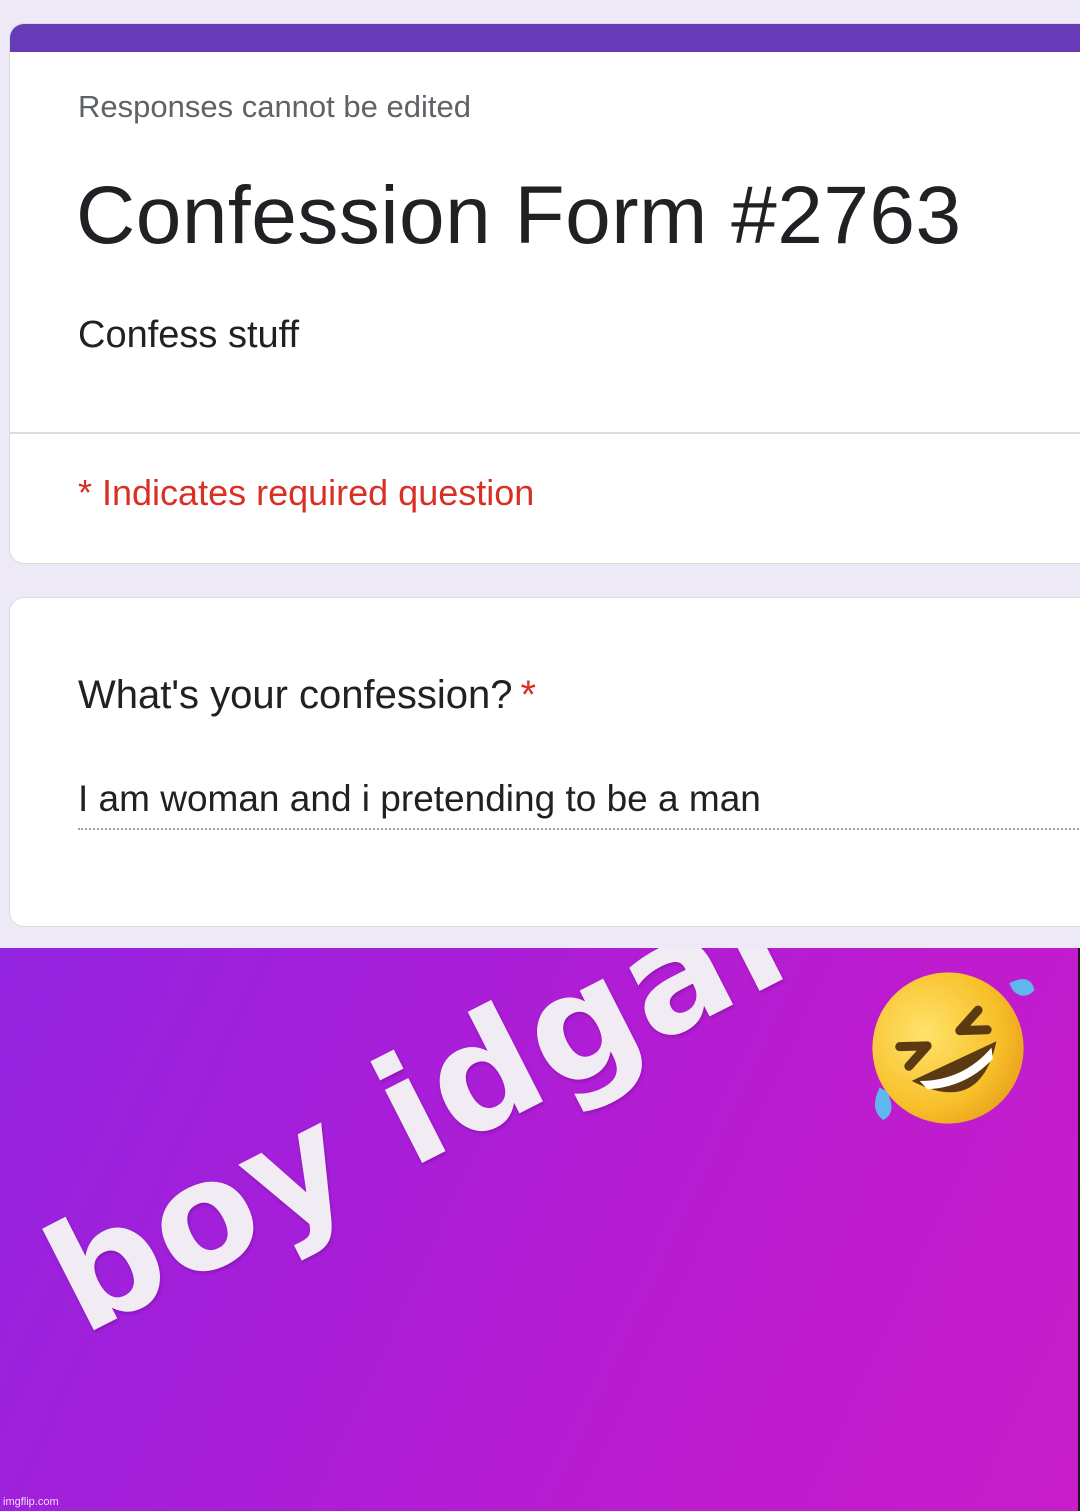  I want to click on header-divider, so click(545, 433).